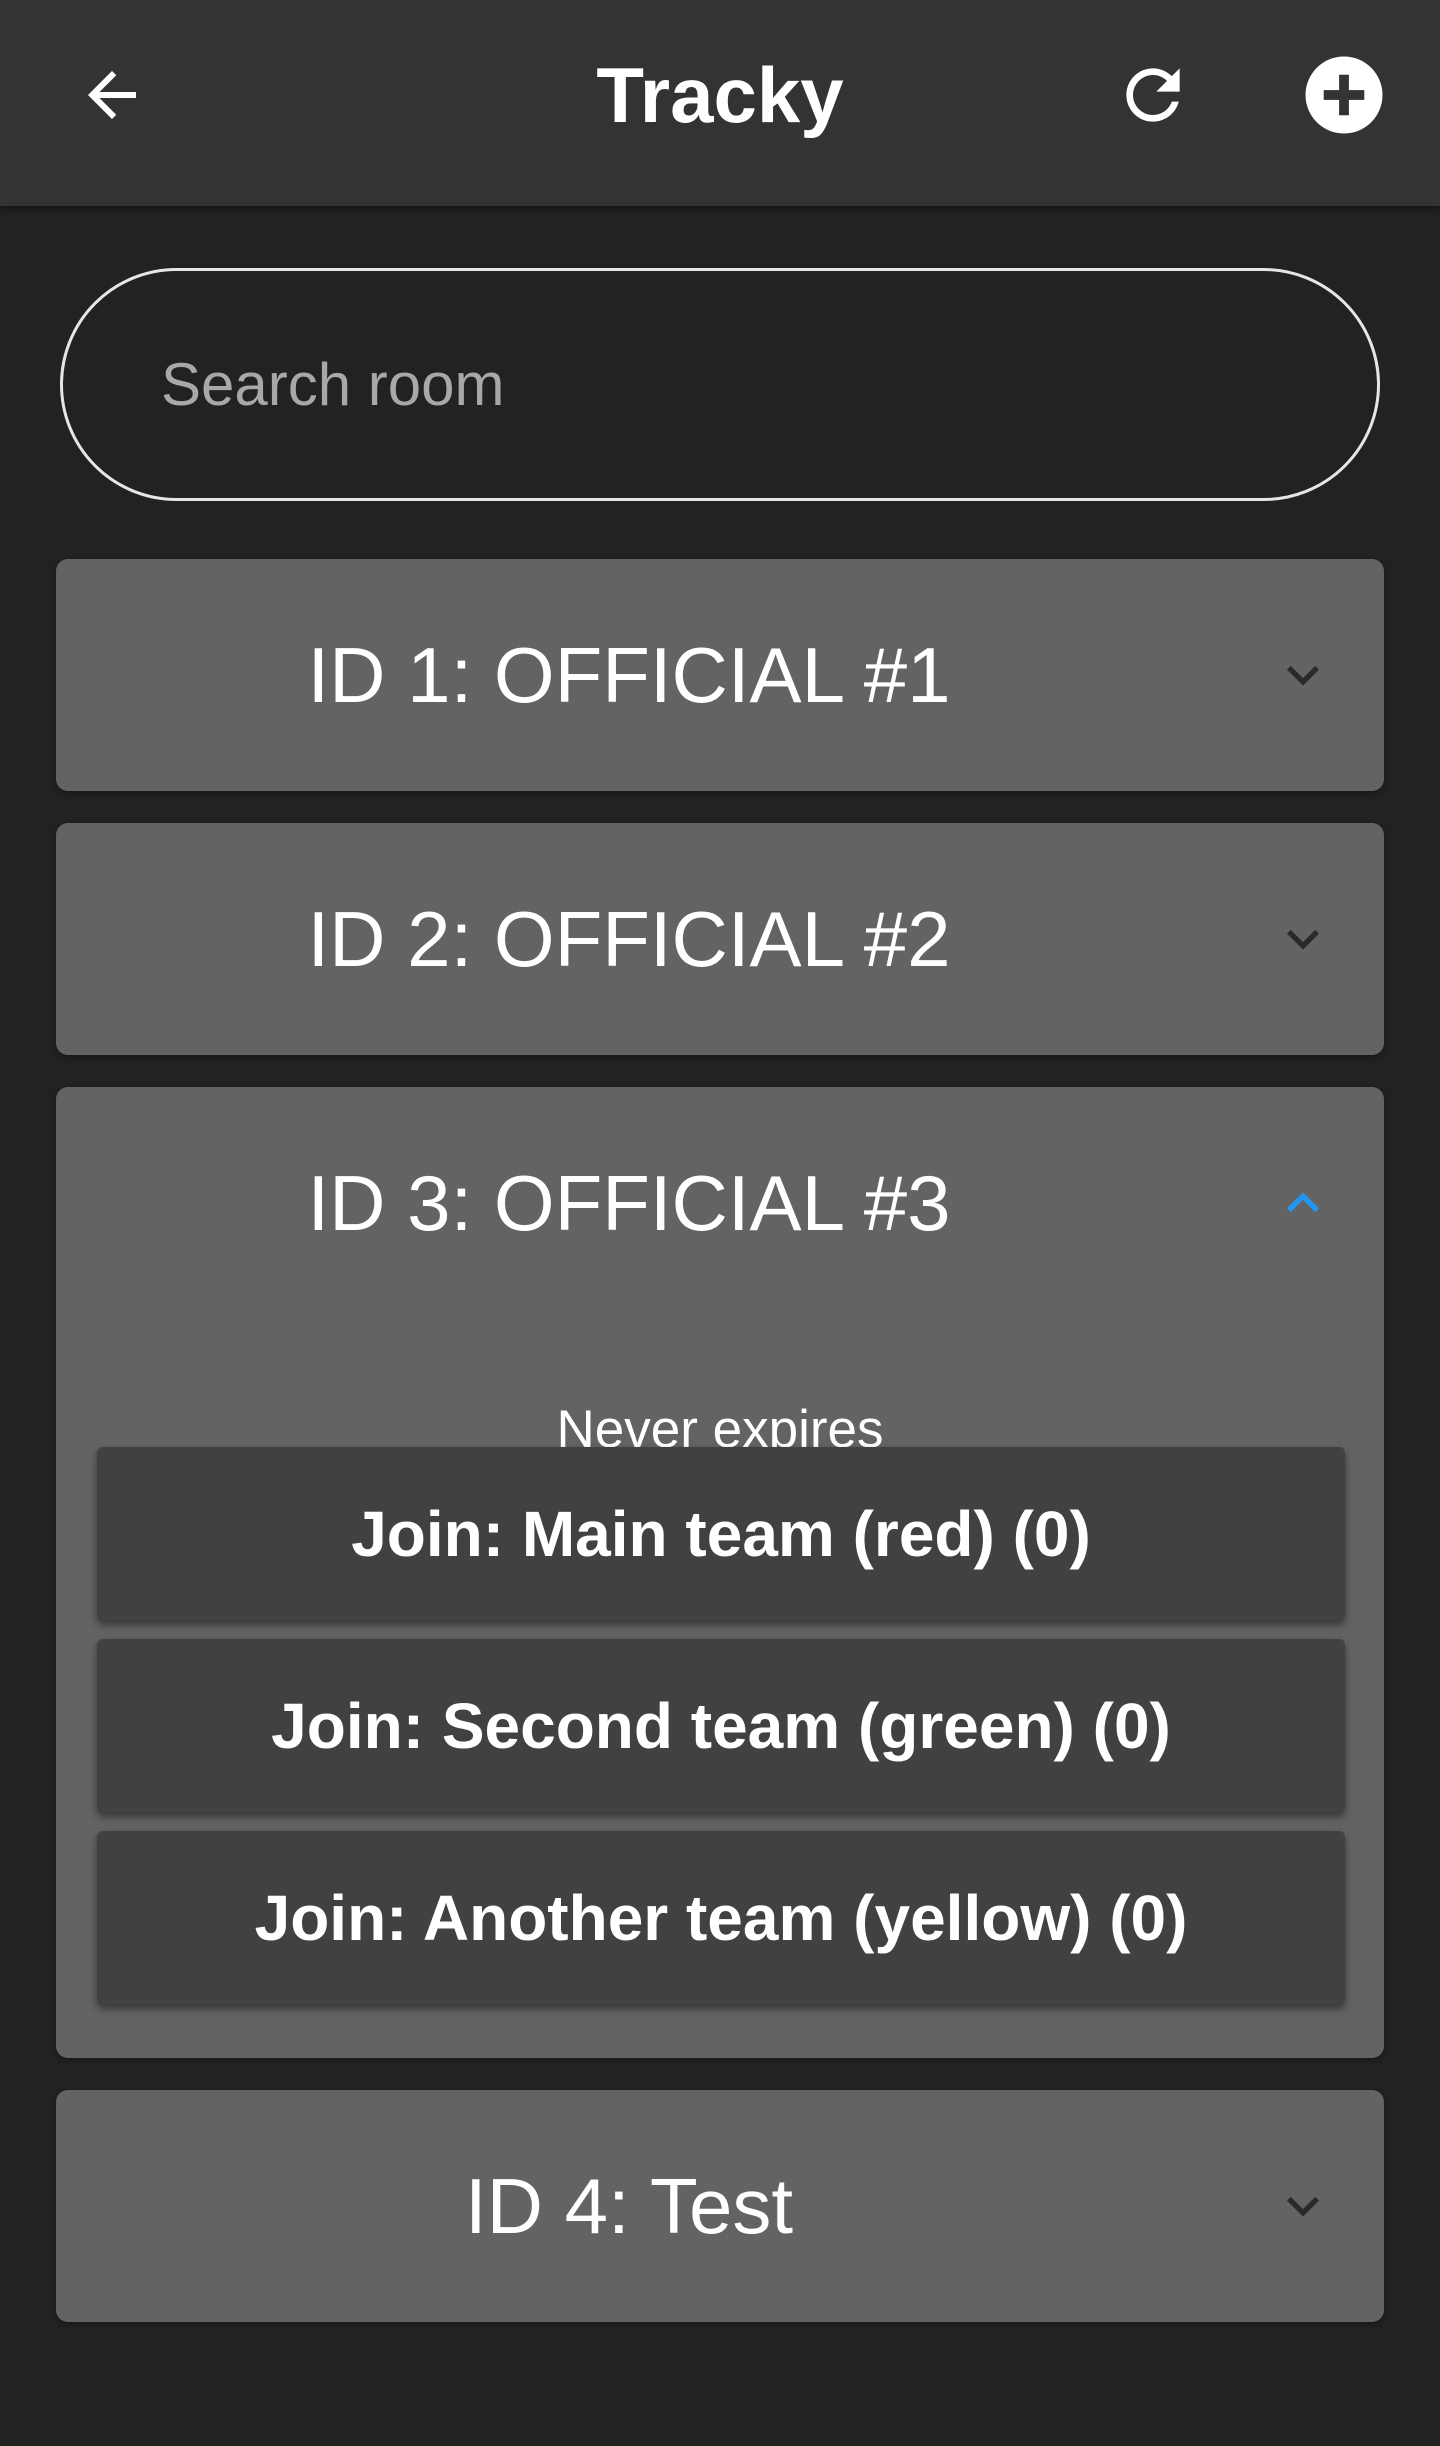 This screenshot has height=2446, width=1440. I want to click on room-header-4: ID 4: Test, so click(720, 2206).